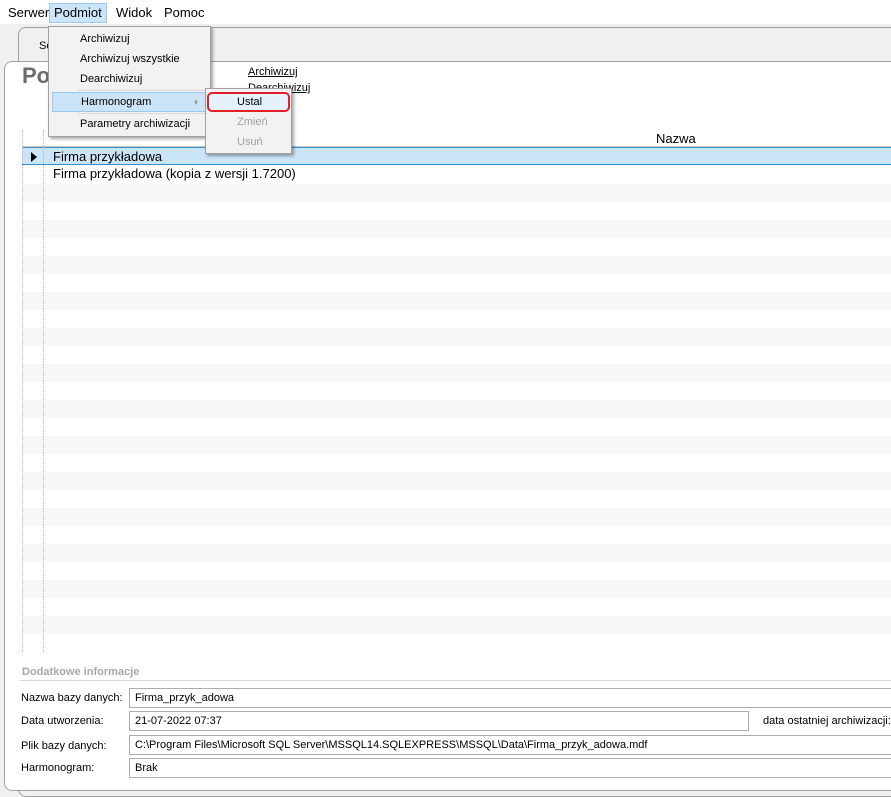 This screenshot has width=891, height=797. Describe the element at coordinates (78, 13) in the screenshot. I see `menu-podmiot: Podmiot` at that location.